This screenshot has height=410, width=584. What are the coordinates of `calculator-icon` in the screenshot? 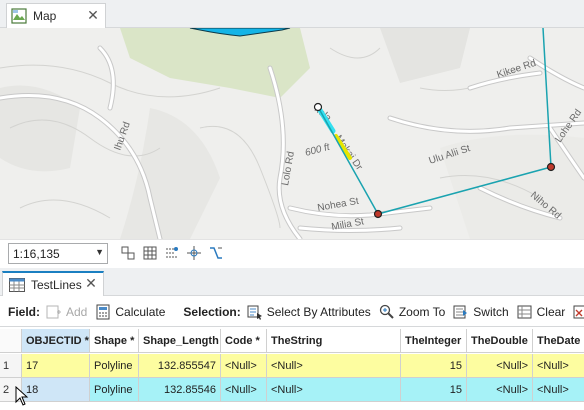 It's located at (103, 311).